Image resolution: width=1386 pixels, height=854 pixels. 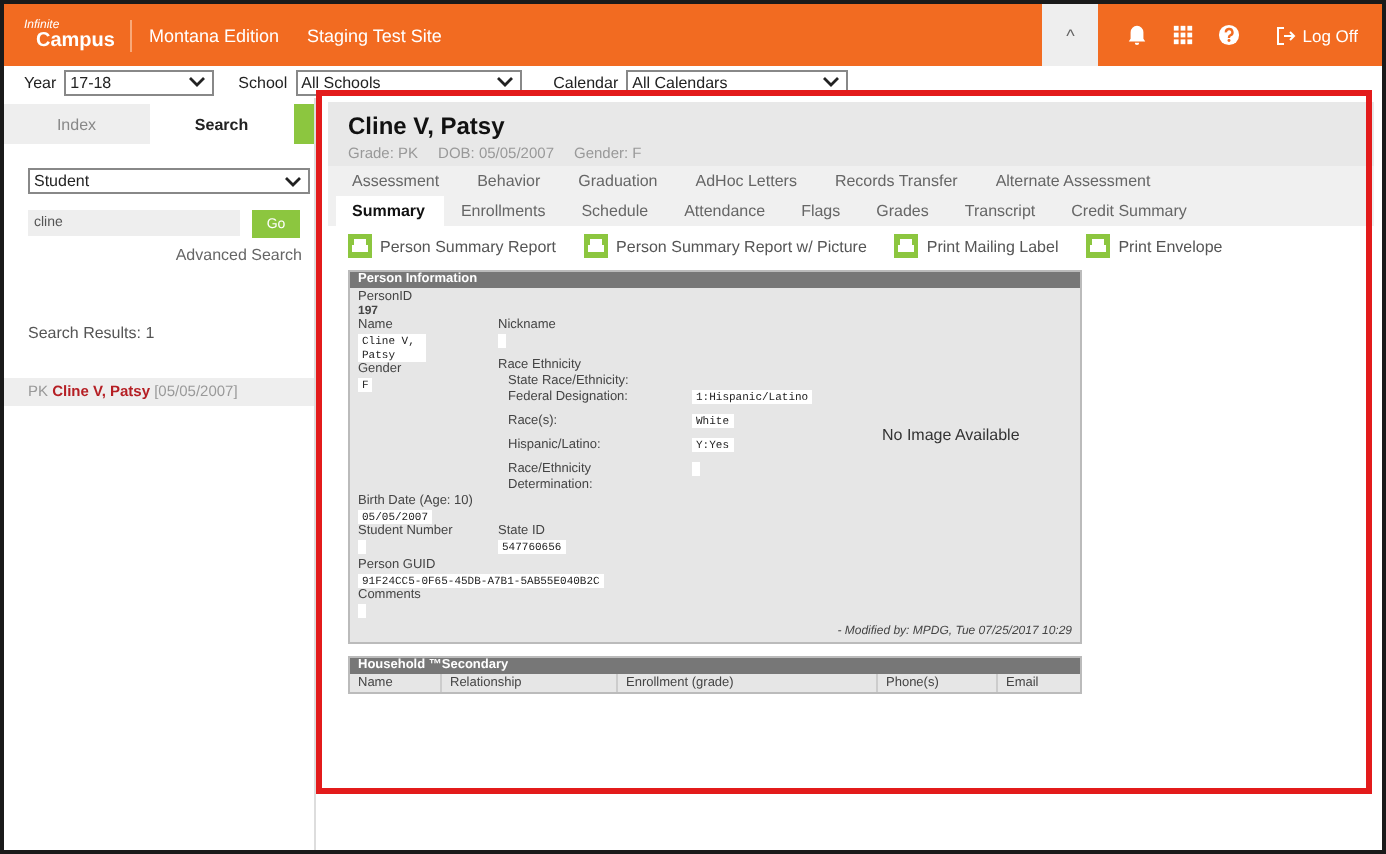 I want to click on log-off-button: Log Off, so click(x=1317, y=35).